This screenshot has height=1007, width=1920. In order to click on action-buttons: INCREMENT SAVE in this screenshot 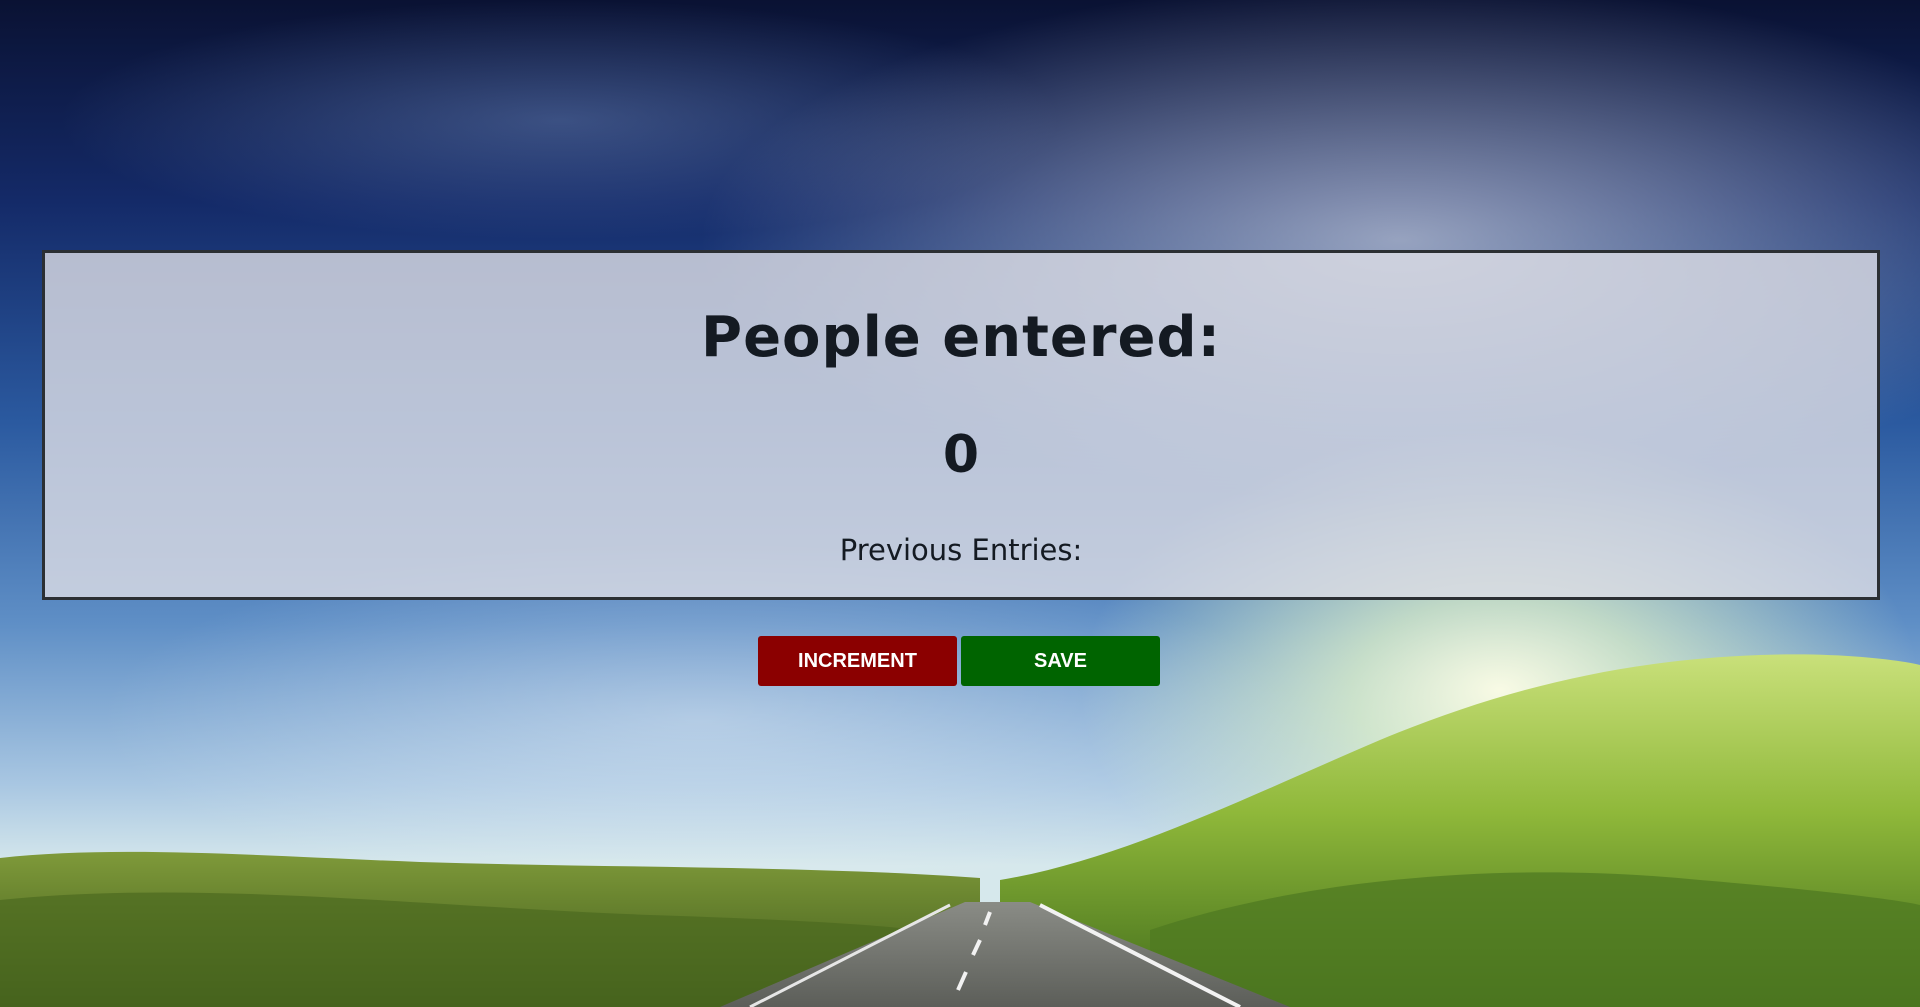, I will do `click(959, 661)`.